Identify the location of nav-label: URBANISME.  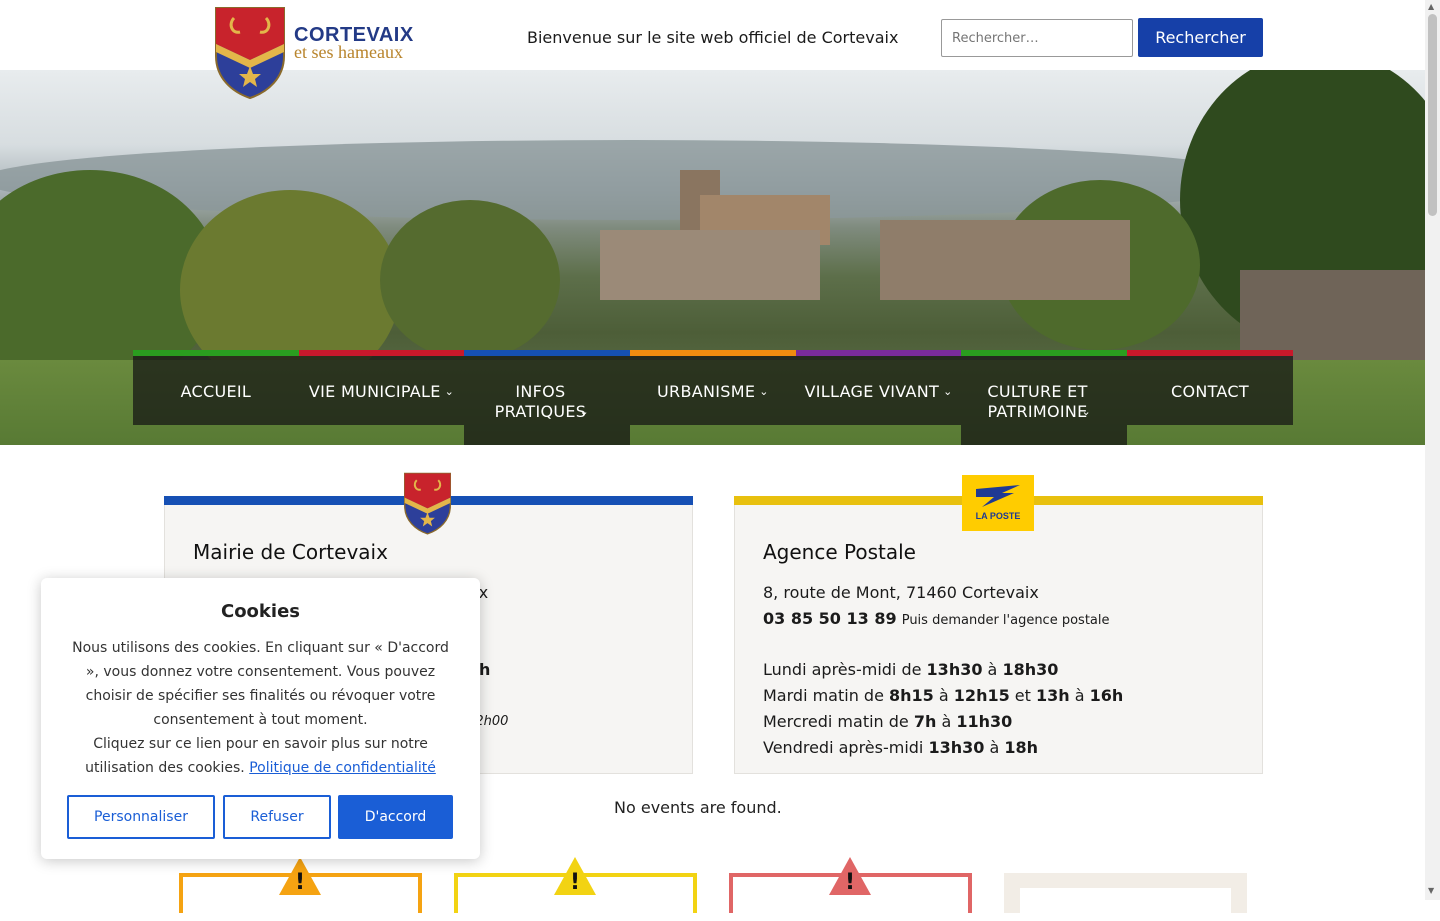
(706, 391).